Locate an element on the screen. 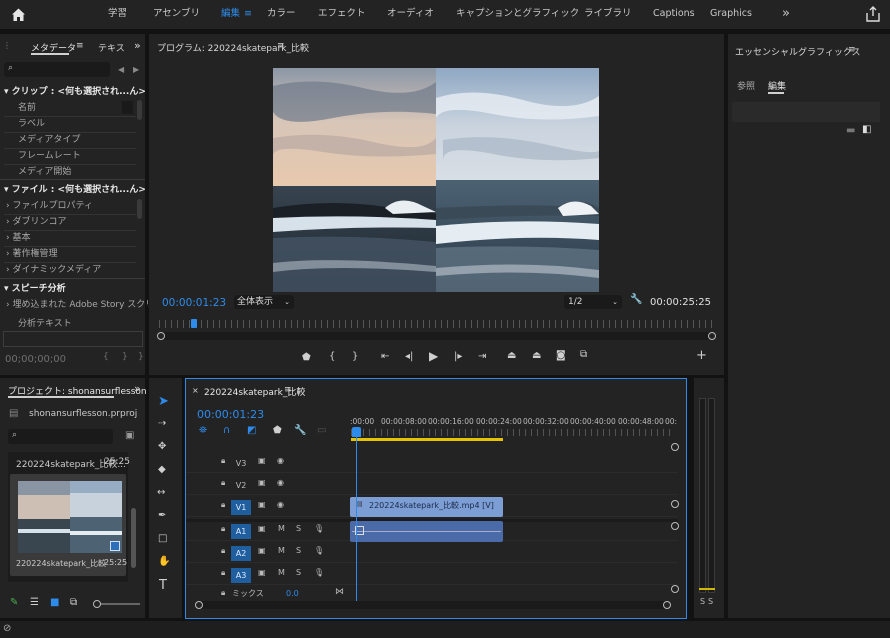  zoom-slider is located at coordinates (116, 604).